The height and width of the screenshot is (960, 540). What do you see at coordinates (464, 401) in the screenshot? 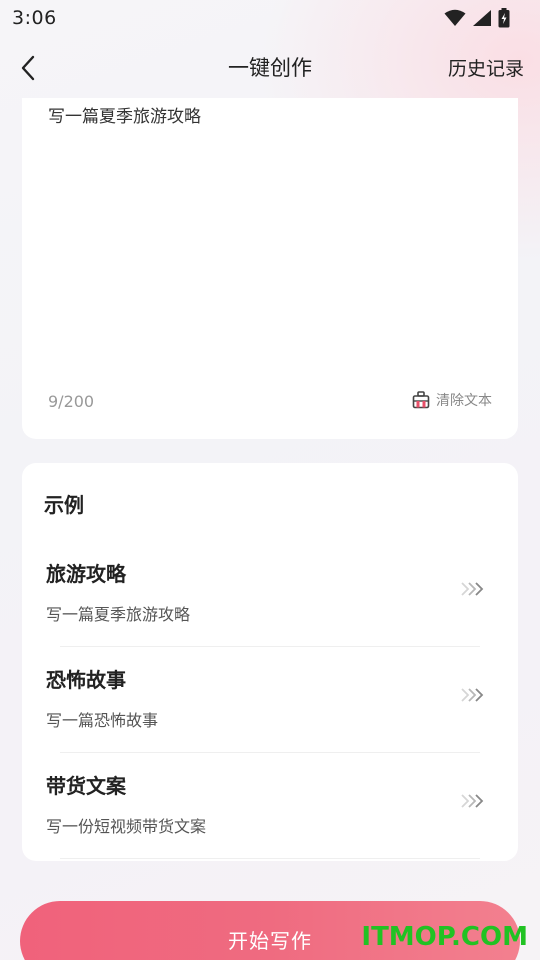
I see `clear-text-label: 清除文本` at bounding box center [464, 401].